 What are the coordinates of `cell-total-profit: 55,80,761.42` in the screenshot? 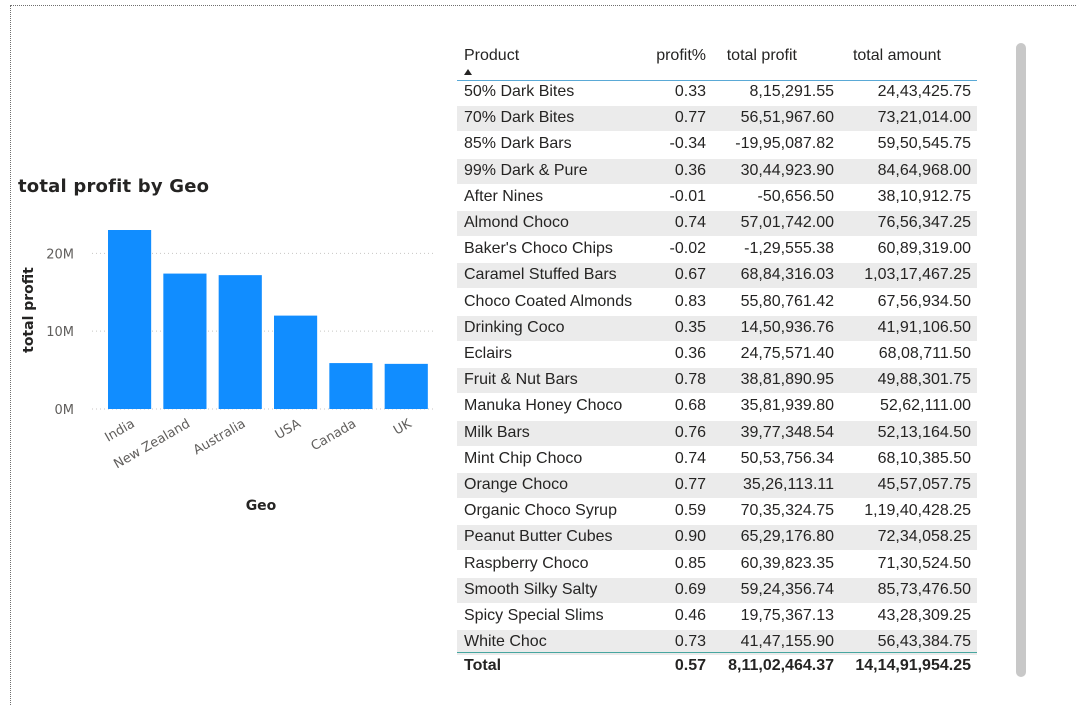 It's located at (787, 301).